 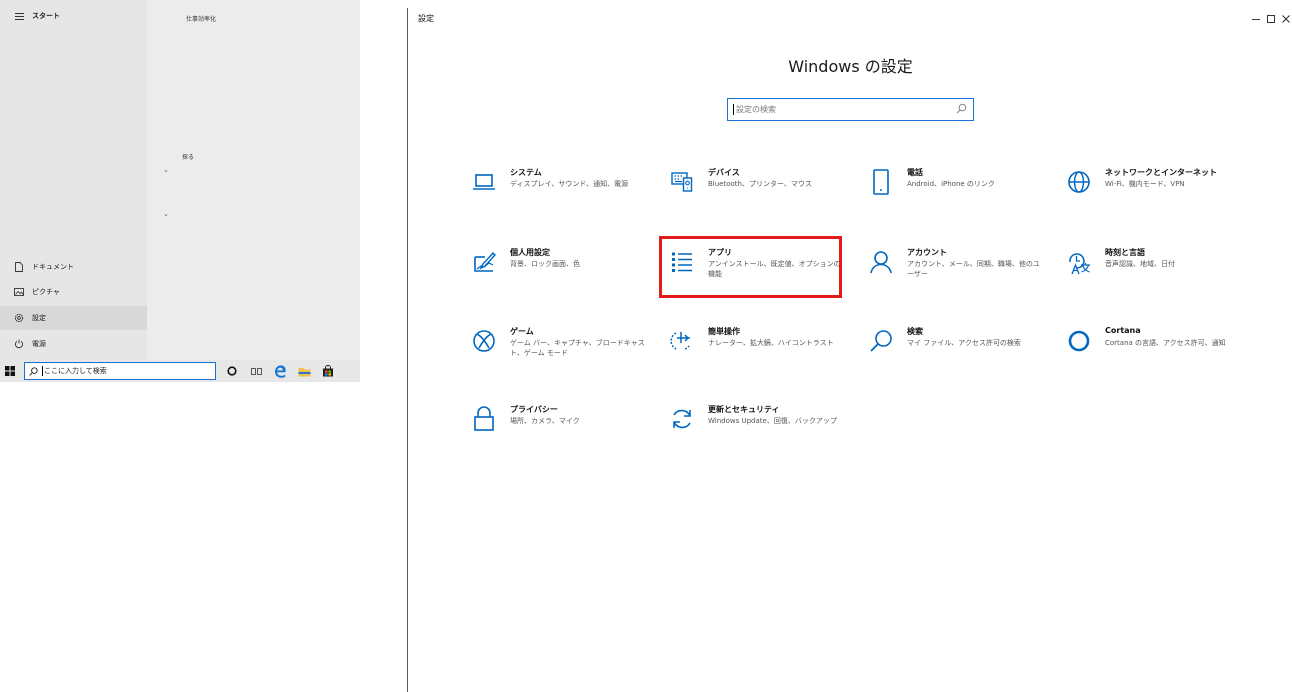 I want to click on category-name: 個人用設定, so click(x=530, y=252).